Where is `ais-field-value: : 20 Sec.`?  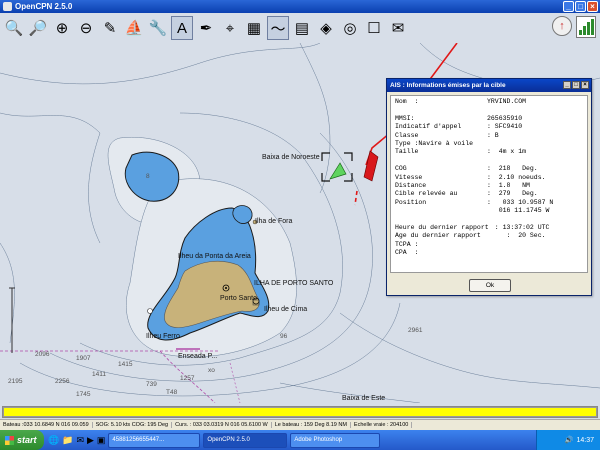
ais-field-value: : 20 Sec. is located at coordinates (516, 236).